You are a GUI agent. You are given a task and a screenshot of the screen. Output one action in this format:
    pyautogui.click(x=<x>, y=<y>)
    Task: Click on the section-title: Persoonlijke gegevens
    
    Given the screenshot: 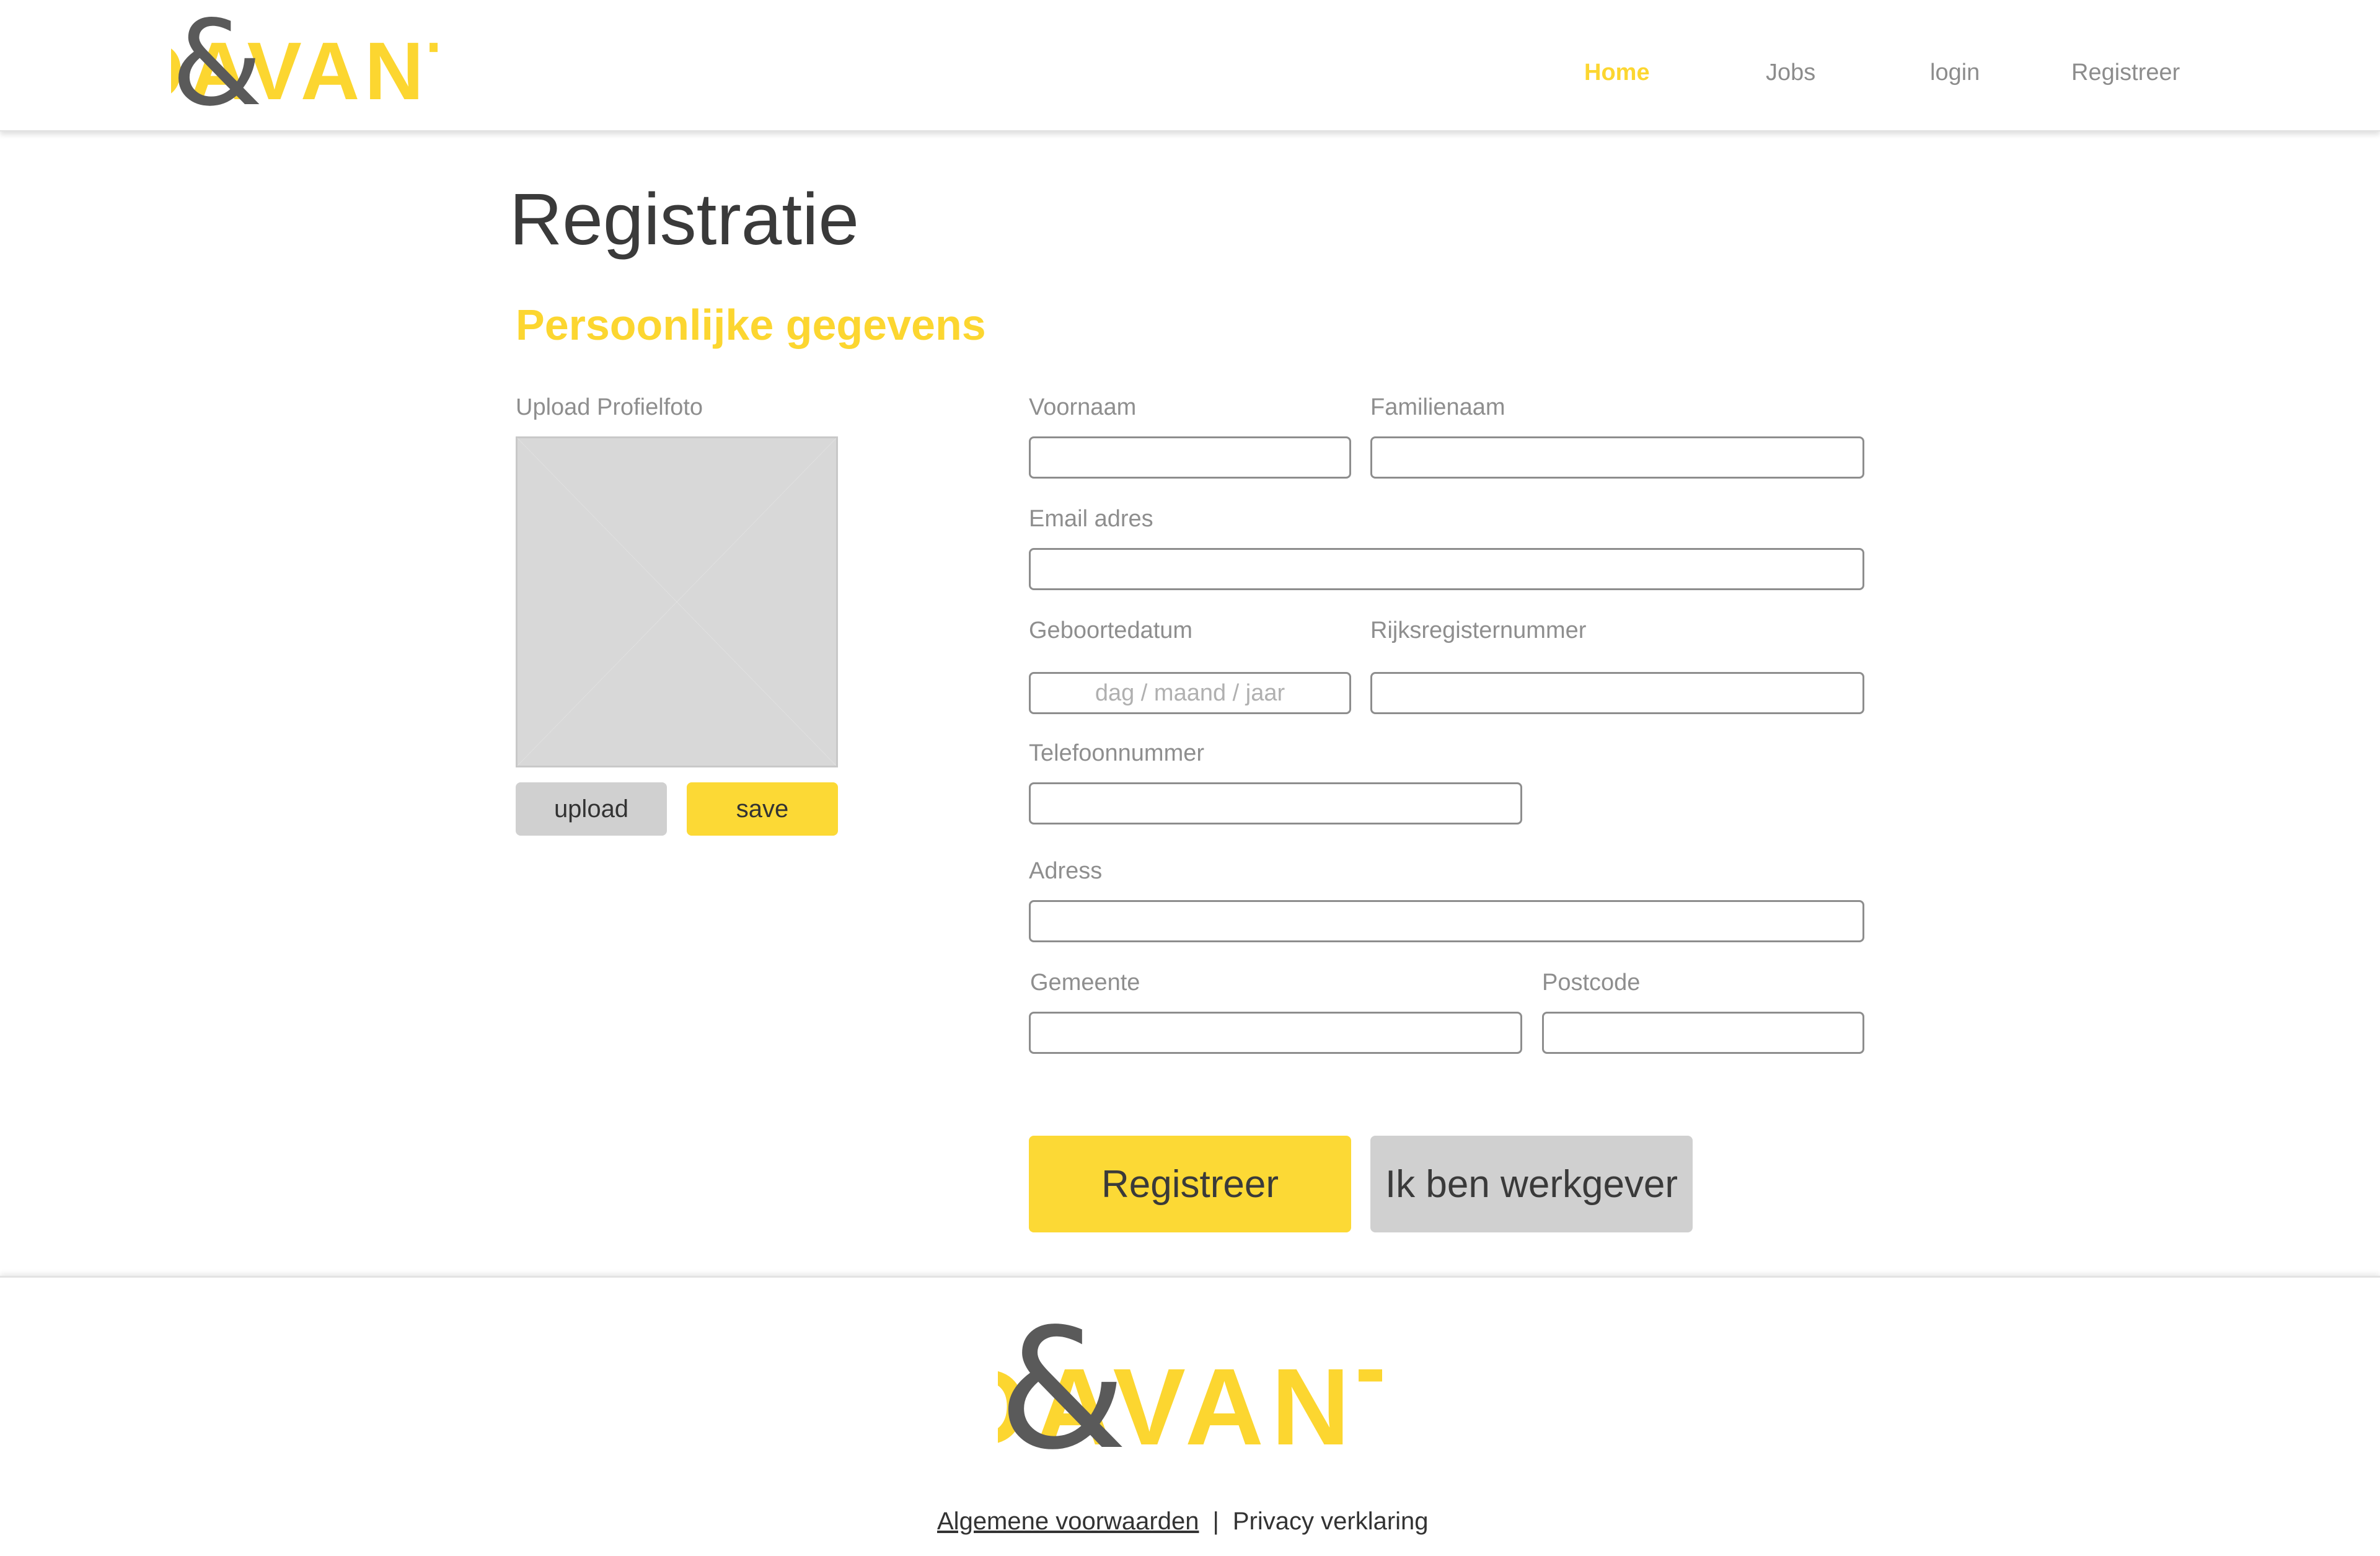 What is the action you would take?
    pyautogui.click(x=751, y=325)
    